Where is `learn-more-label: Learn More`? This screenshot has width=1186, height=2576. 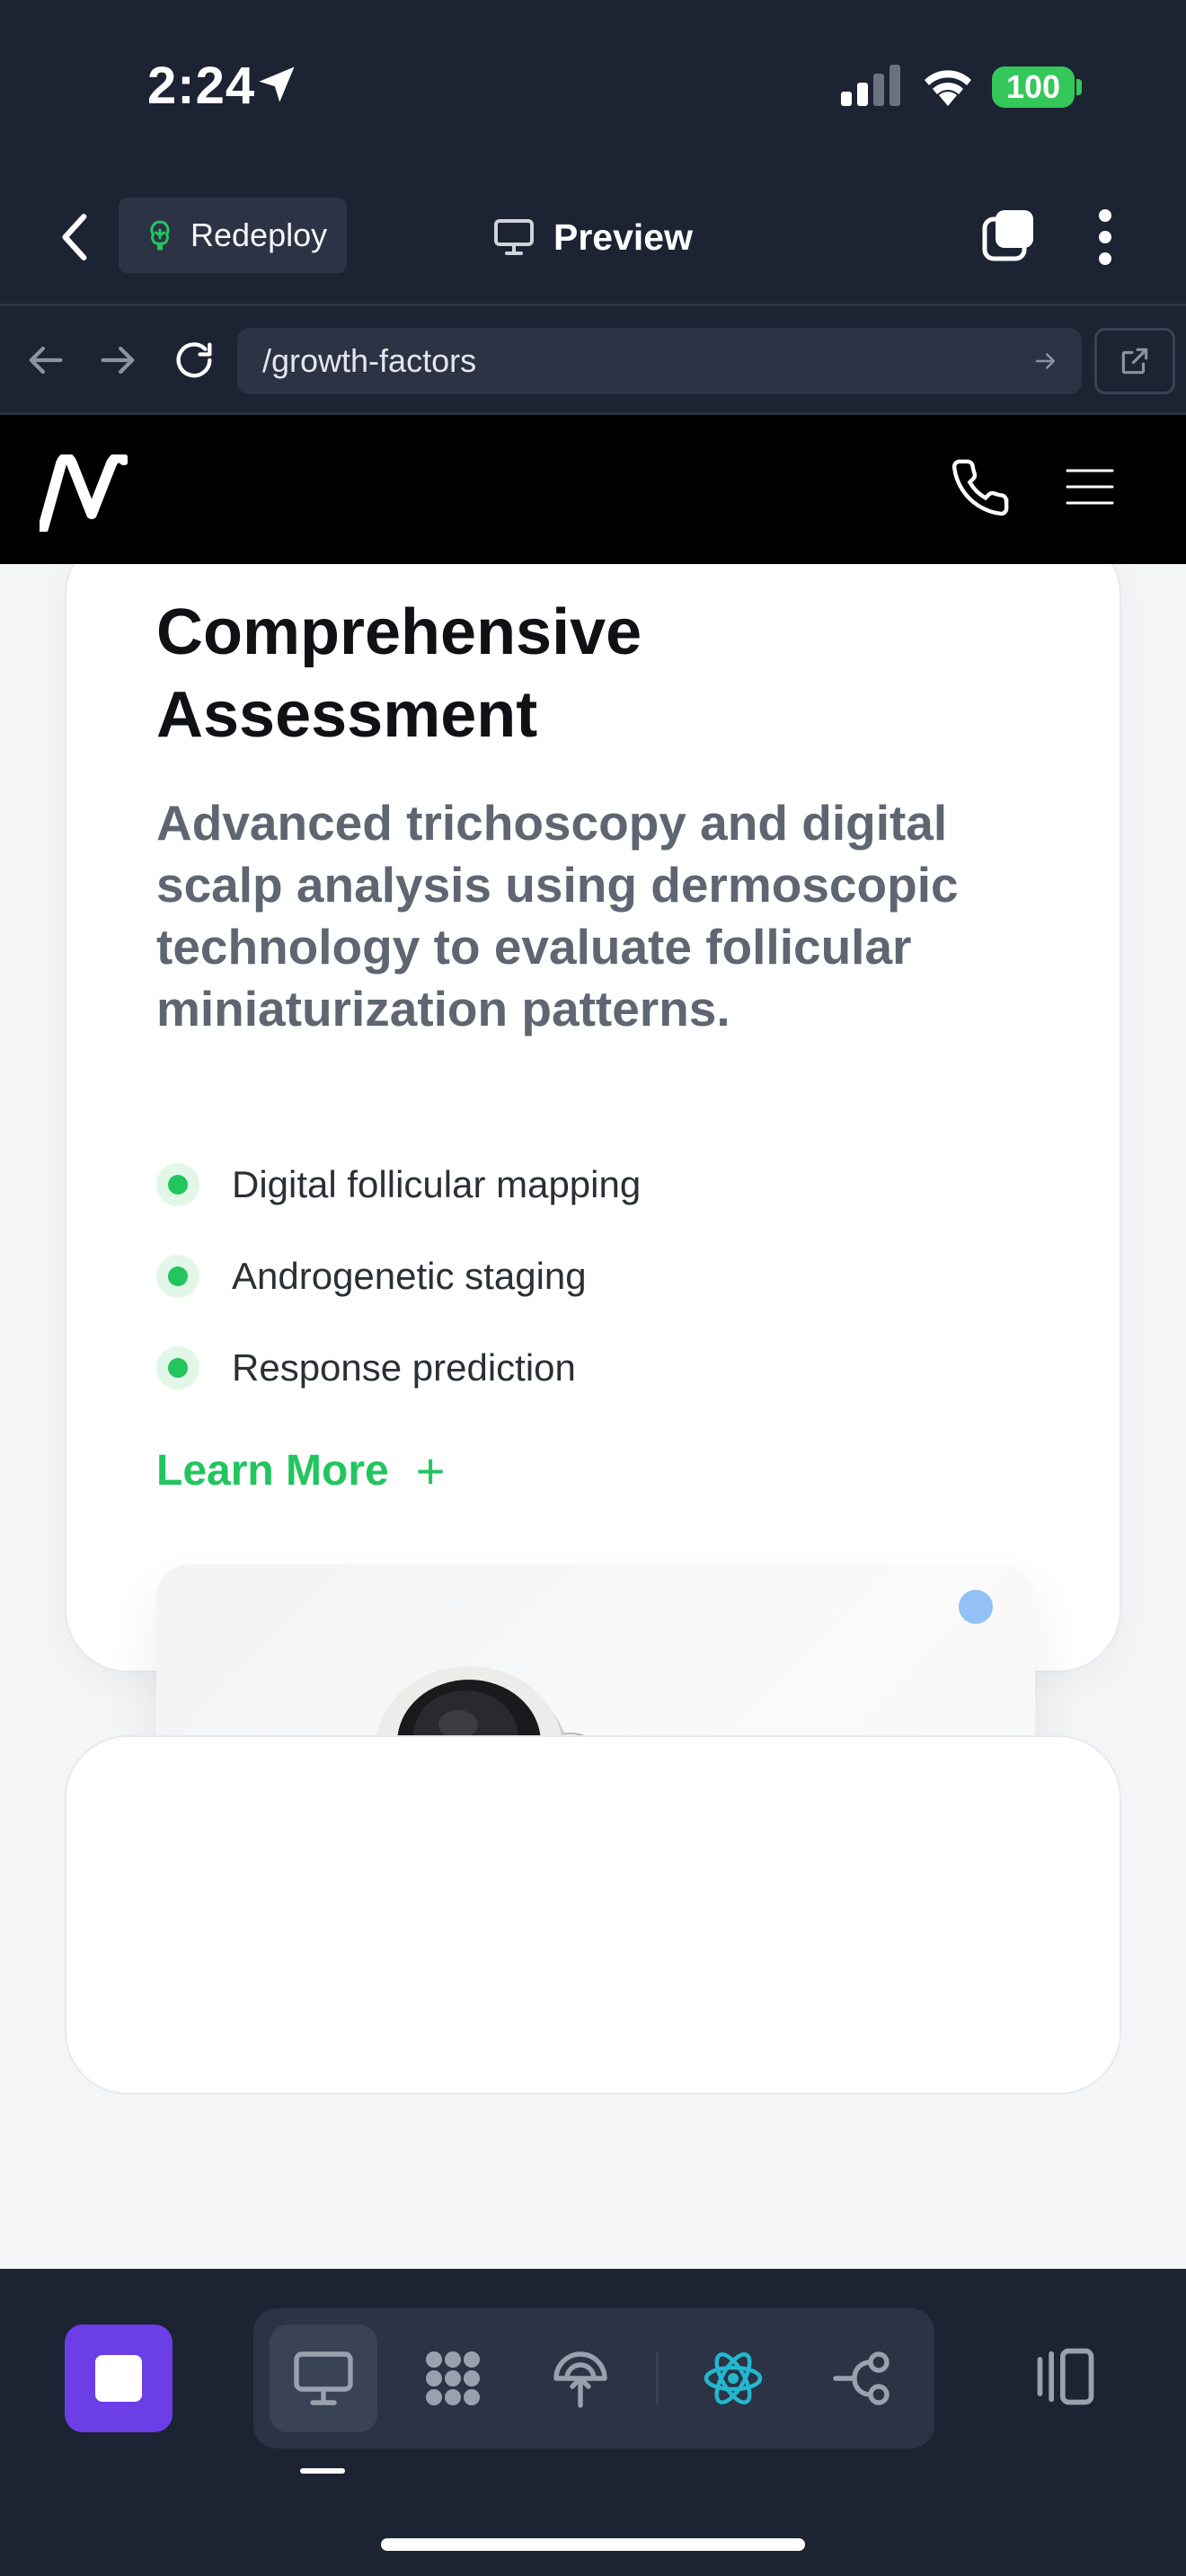 learn-more-label: Learn More is located at coordinates (272, 1471).